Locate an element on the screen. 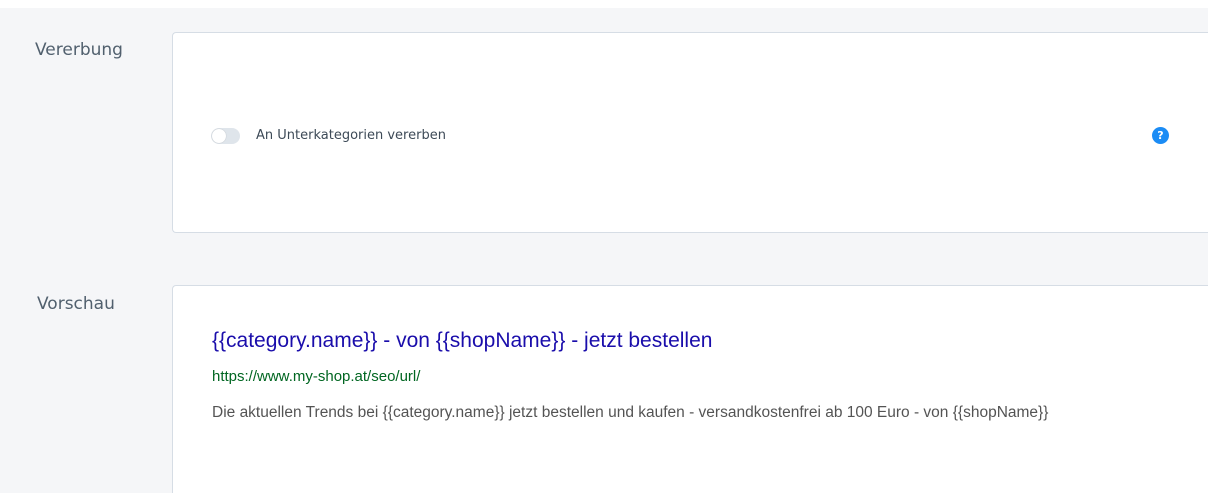 The width and height of the screenshot is (1208, 493). inherit-to-subcategories-label: An Unterkategorien vererben is located at coordinates (351, 135).